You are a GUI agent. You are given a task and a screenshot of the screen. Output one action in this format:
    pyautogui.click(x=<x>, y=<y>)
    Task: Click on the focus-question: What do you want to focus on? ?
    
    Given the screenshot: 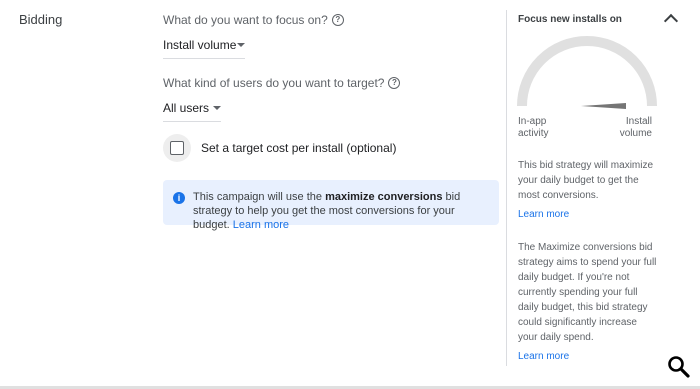 What is the action you would take?
    pyautogui.click(x=253, y=20)
    